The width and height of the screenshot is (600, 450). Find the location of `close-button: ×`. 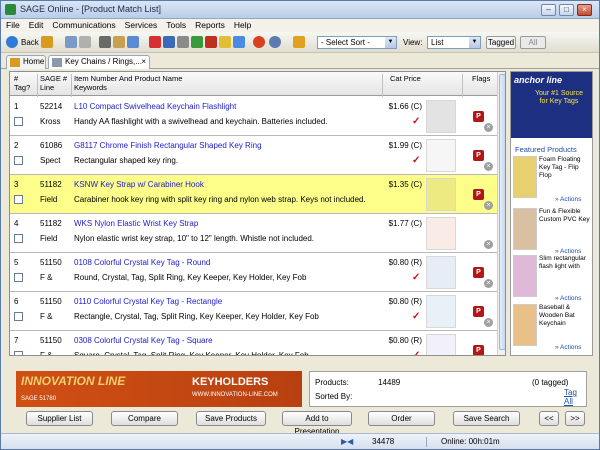

close-button: × is located at coordinates (584, 10).